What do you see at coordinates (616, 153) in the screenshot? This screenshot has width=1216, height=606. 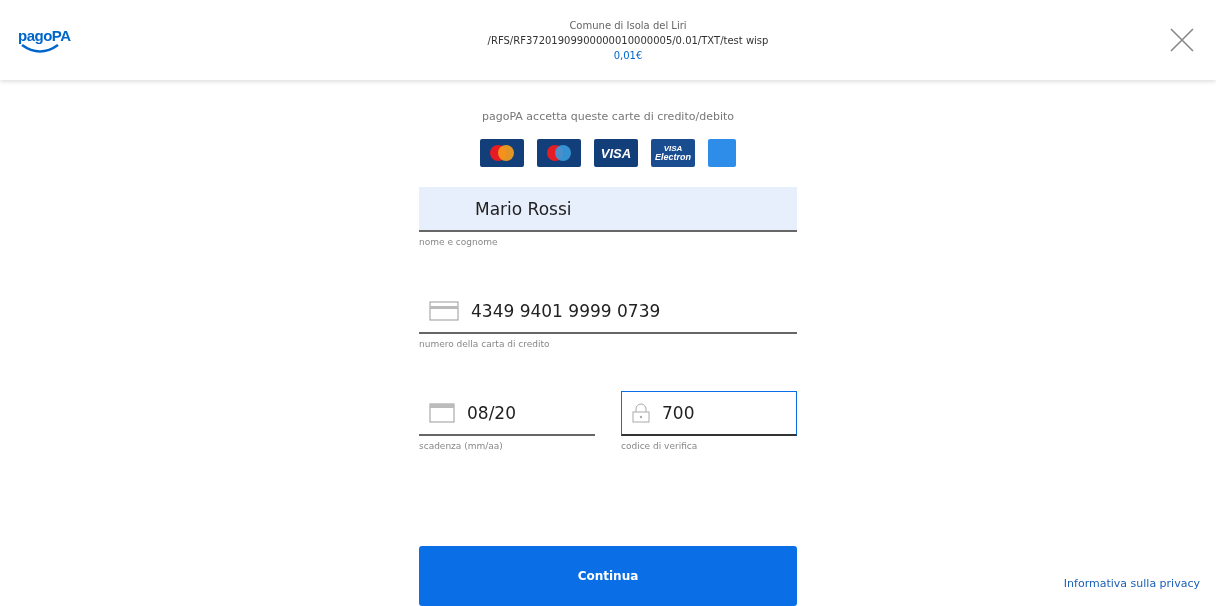 I see `visa-logo: VISA` at bounding box center [616, 153].